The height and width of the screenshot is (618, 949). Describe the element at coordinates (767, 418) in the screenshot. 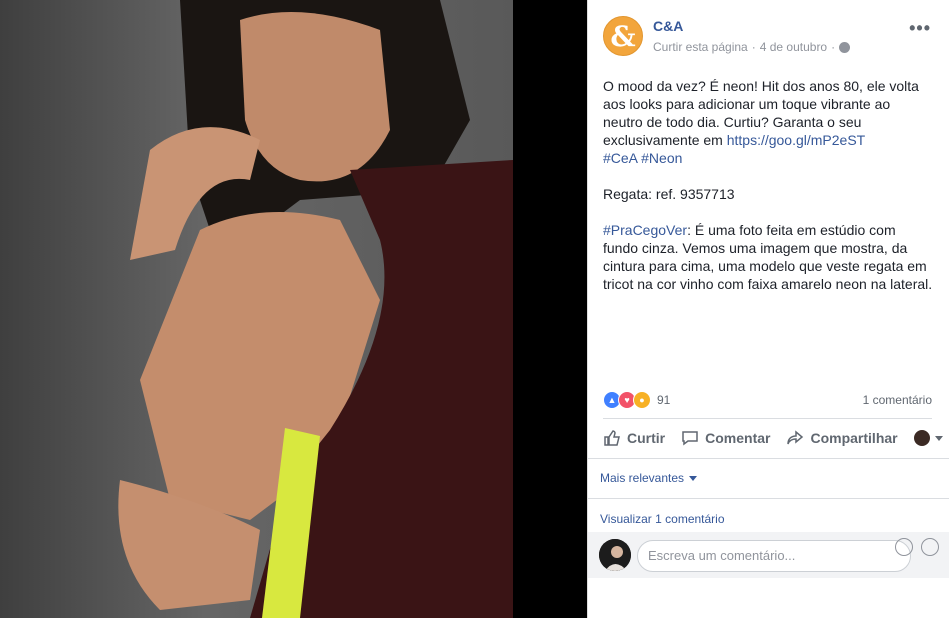

I see `divider-top` at that location.